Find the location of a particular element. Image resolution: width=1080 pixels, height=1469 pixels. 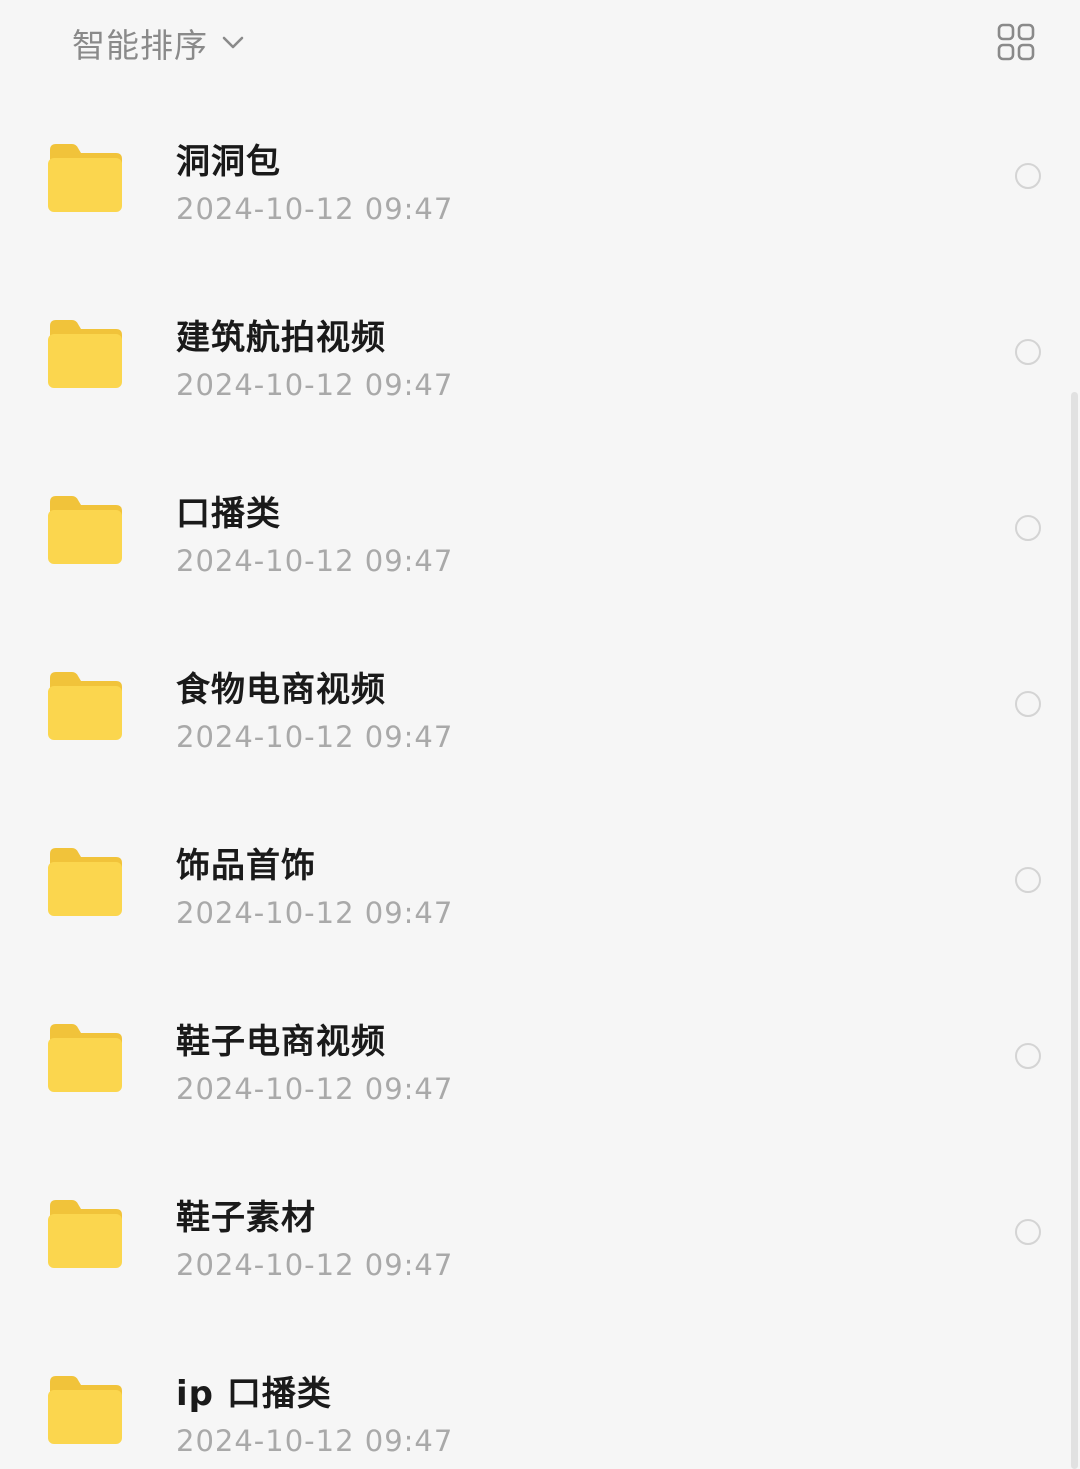

folder-name: ip 口播类 is located at coordinates (254, 1394).